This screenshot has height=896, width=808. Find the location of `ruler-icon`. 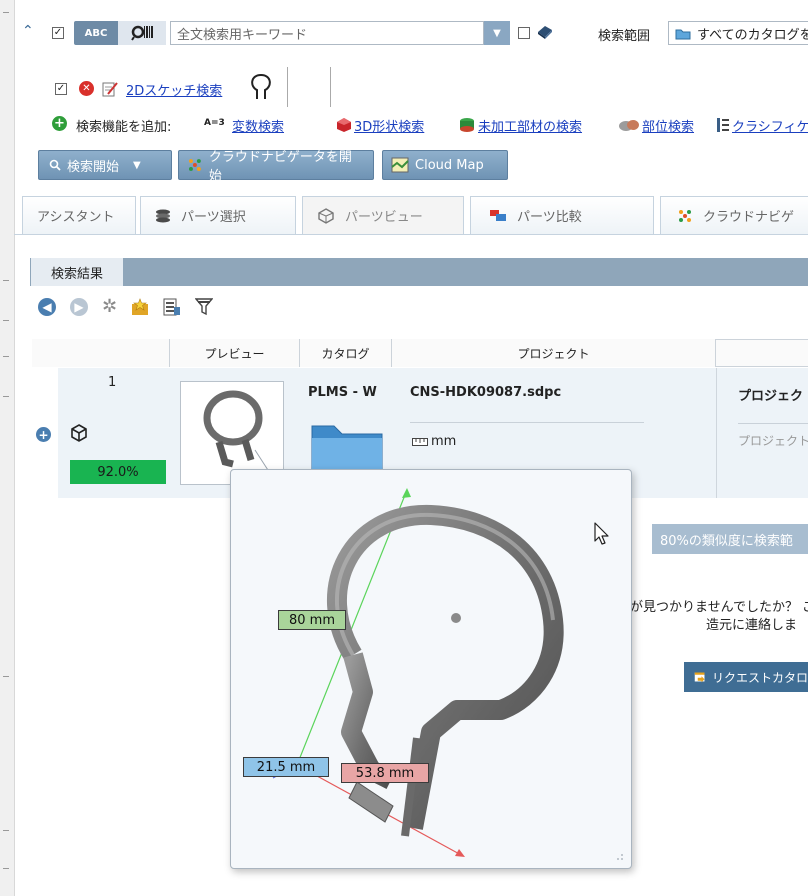

ruler-icon is located at coordinates (420, 441).